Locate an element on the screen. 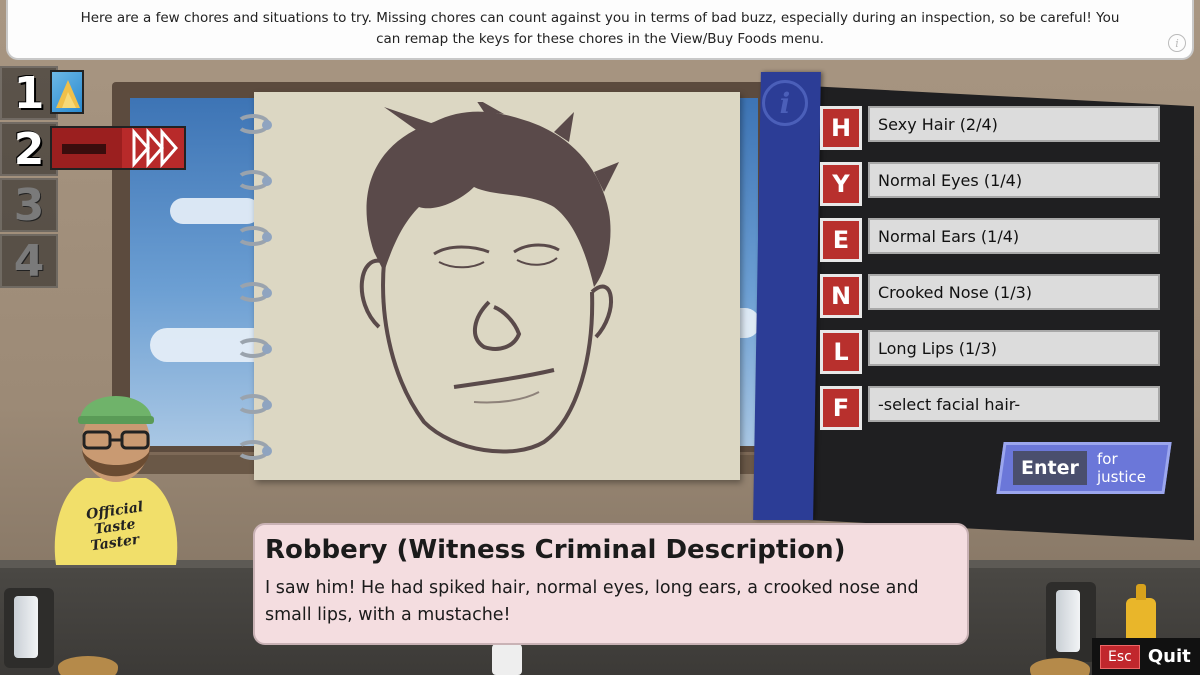  option-eyes: Y Normal Eyes (1/4) is located at coordinates (995, 183).